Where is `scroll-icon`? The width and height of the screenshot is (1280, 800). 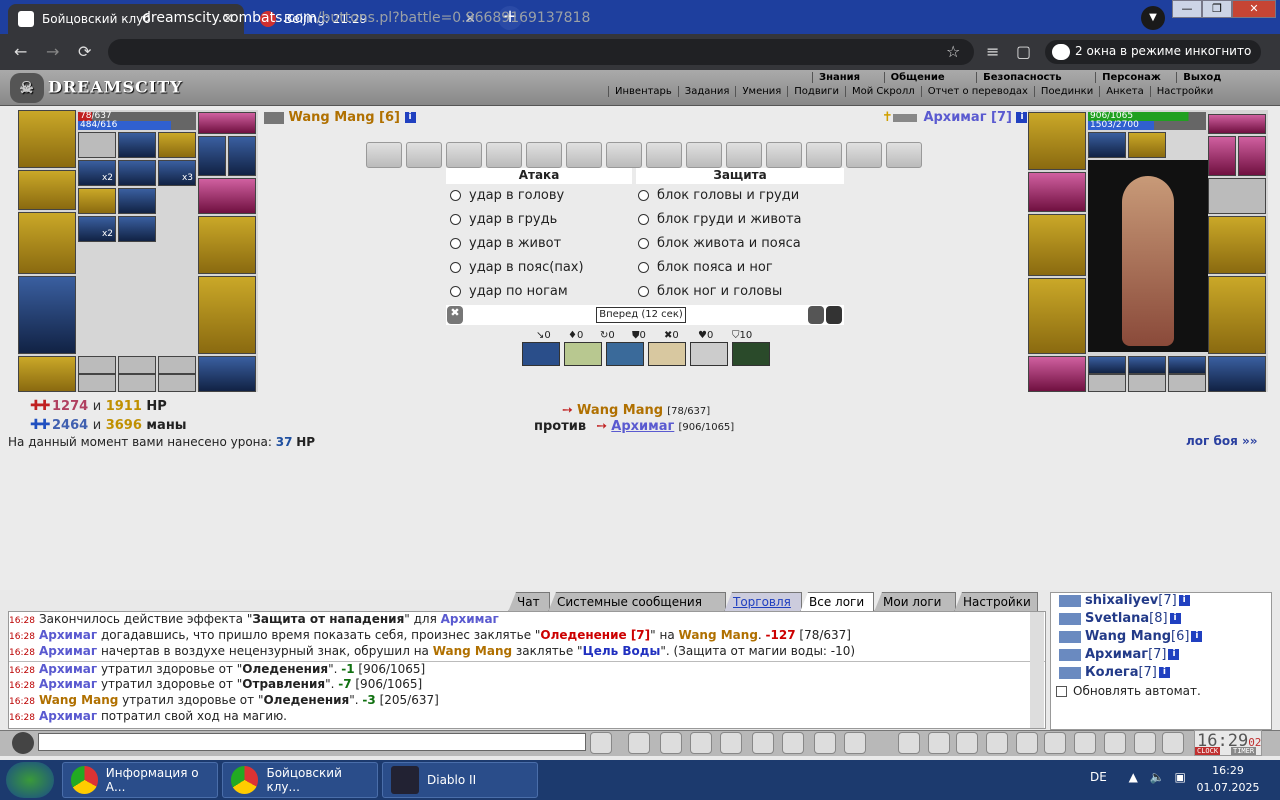
scroll-icon is located at coordinates (1027, 743).